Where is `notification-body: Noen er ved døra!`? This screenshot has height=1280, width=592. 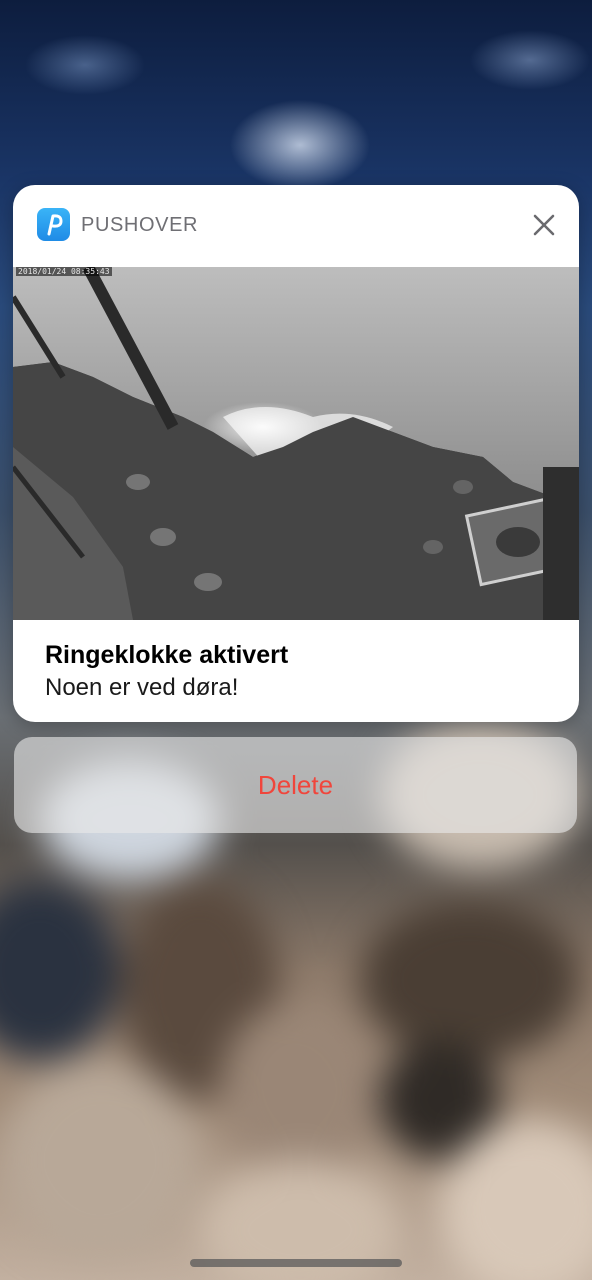 notification-body: Noen er ved døra! is located at coordinates (142, 687).